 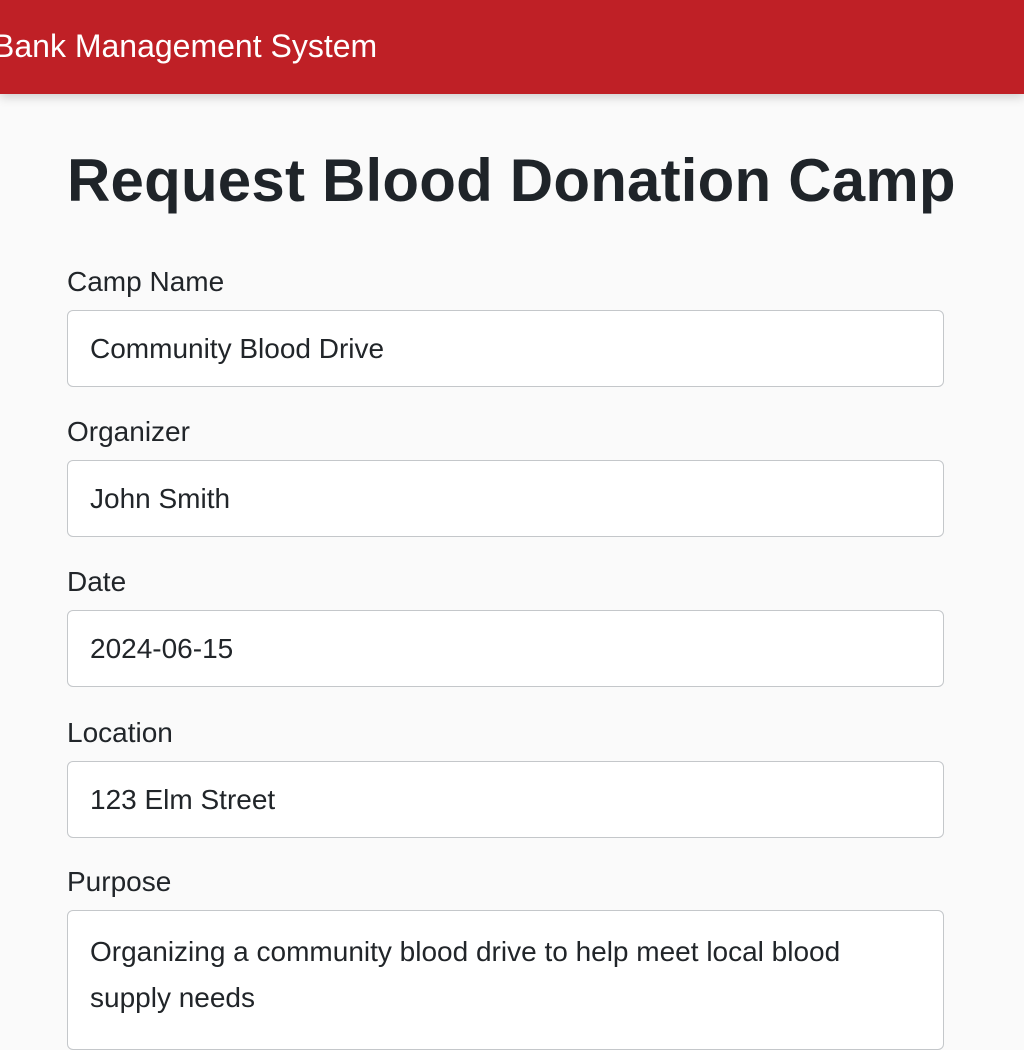 I want to click on navbar-brand: Bank Management System, so click(x=188, y=46).